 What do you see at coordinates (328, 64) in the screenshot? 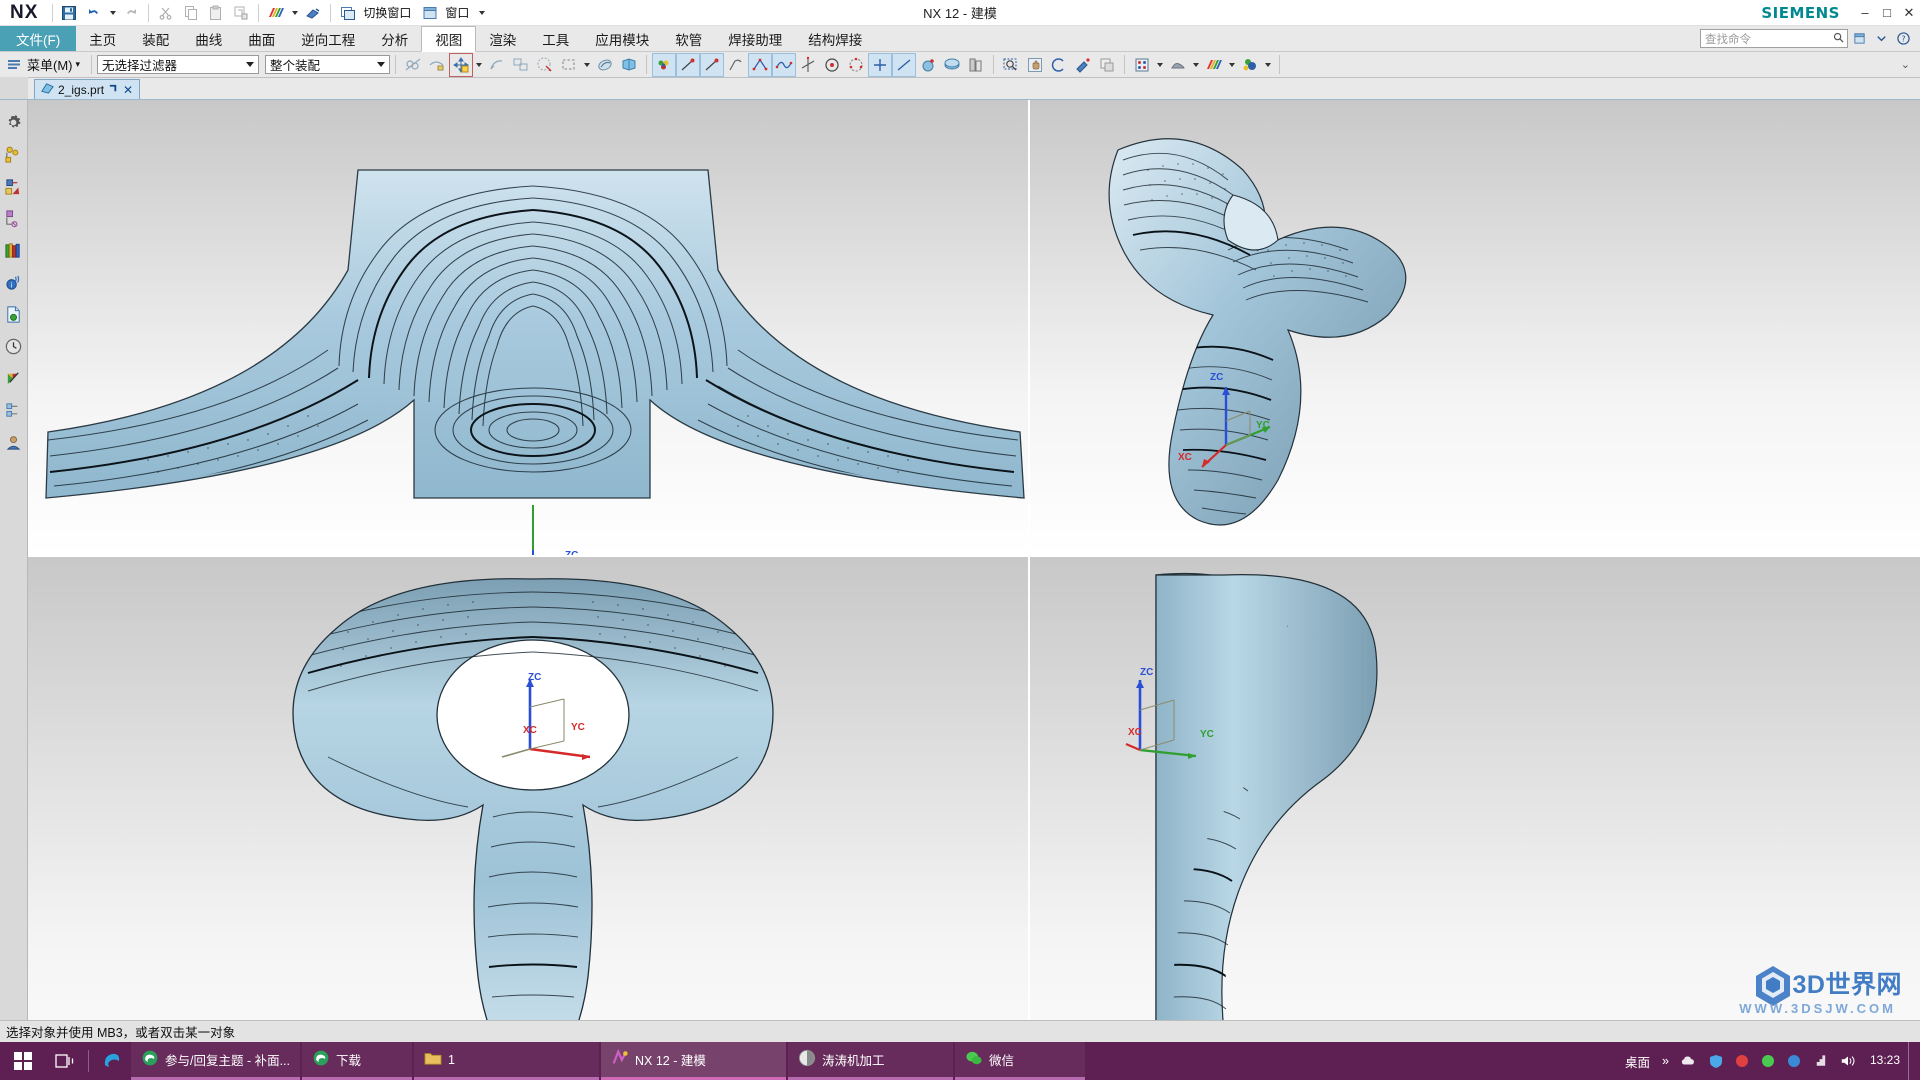
I see `assembly-scope-combo: 整个装配` at bounding box center [328, 64].